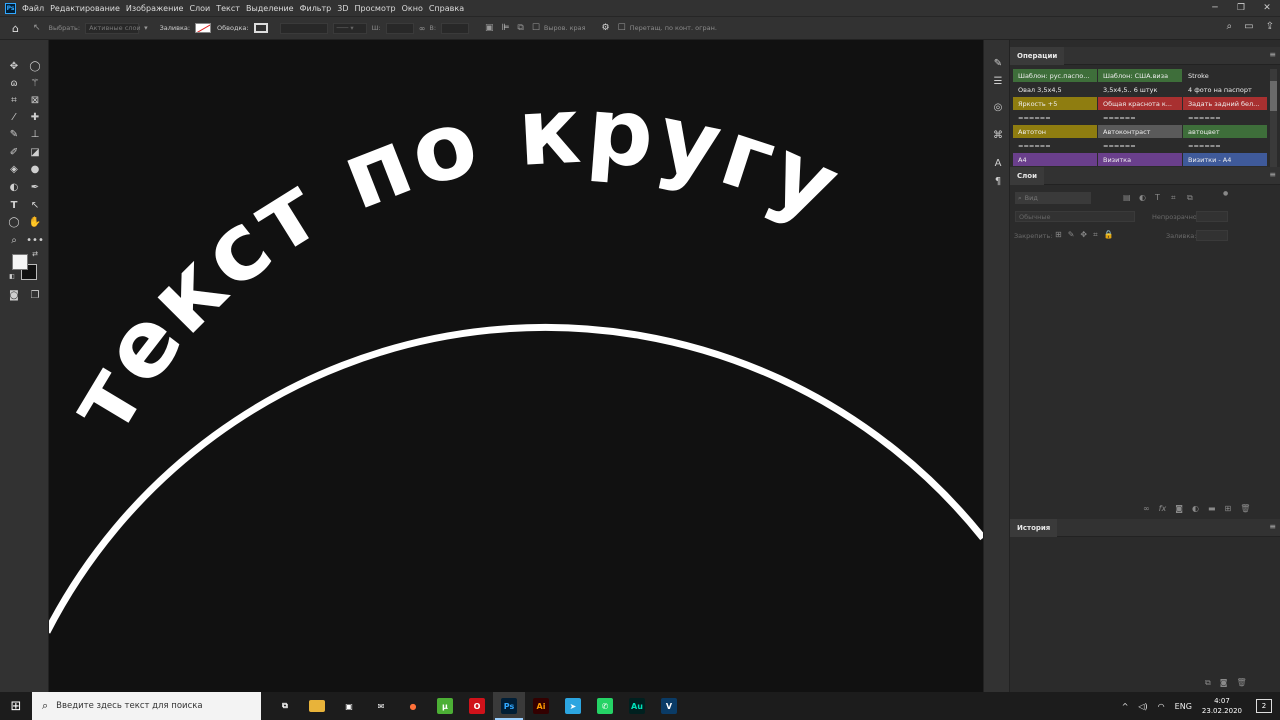 Image resolution: width=1280 pixels, height=720 pixels. Describe the element at coordinates (1055, 104) in the screenshot. I see `action-item: Яркость +5` at that location.